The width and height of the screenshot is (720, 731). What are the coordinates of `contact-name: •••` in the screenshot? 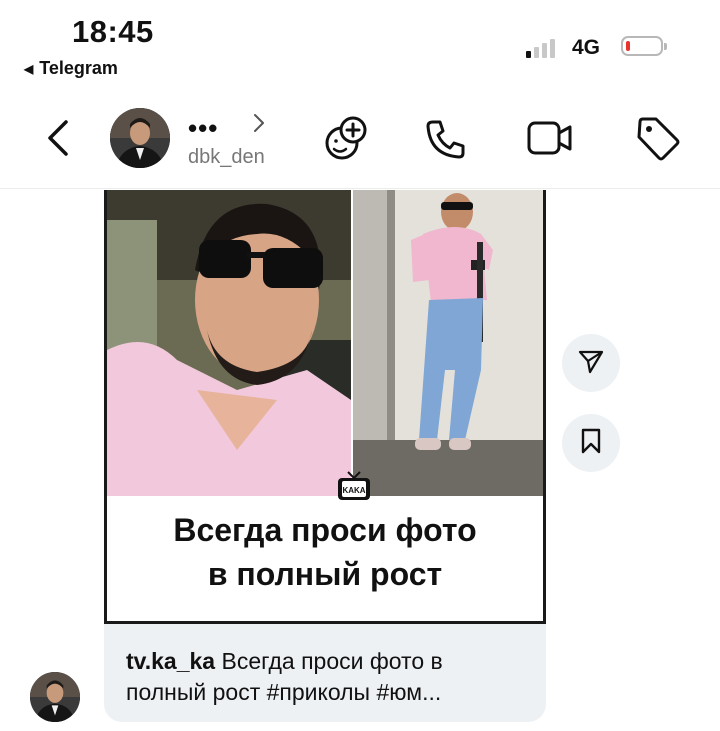 It's located at (203, 128).